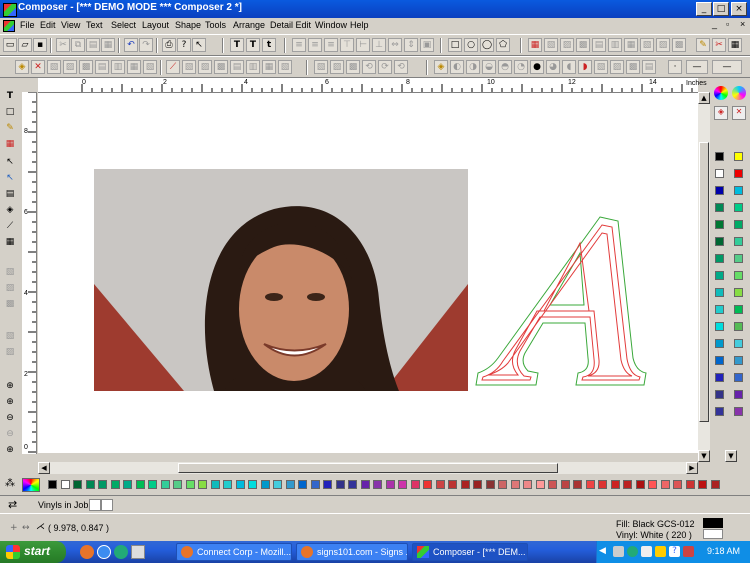 The width and height of the screenshot is (750, 563). I want to click on scroll-up-button: ▲, so click(704, 98).